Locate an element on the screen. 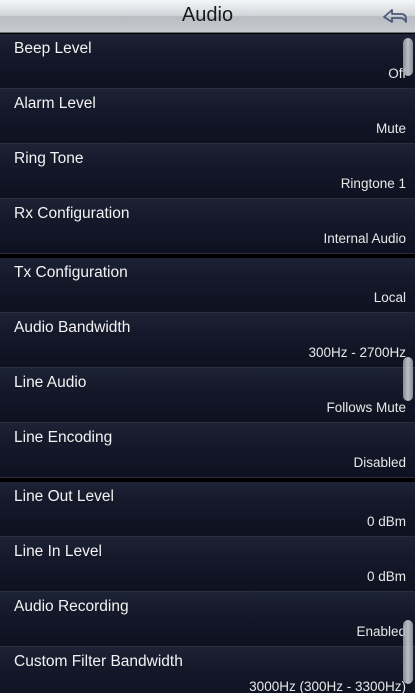  list-item-tx-configuration: Tx Configuration Local is located at coordinates (207, 285).